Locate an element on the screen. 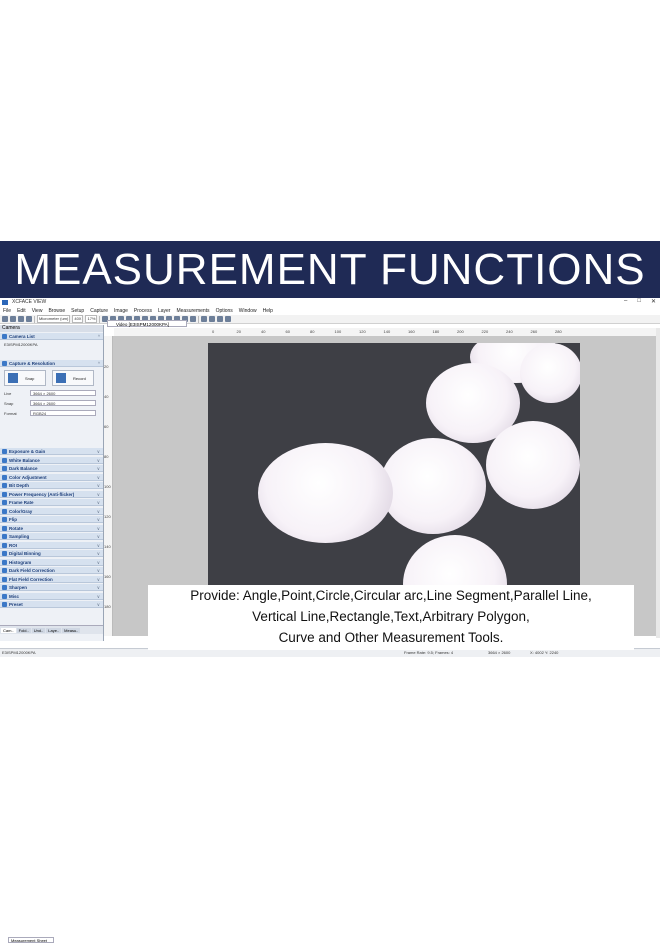 The image size is (660, 944). vertical-scrollbar is located at coordinates (658, 483).